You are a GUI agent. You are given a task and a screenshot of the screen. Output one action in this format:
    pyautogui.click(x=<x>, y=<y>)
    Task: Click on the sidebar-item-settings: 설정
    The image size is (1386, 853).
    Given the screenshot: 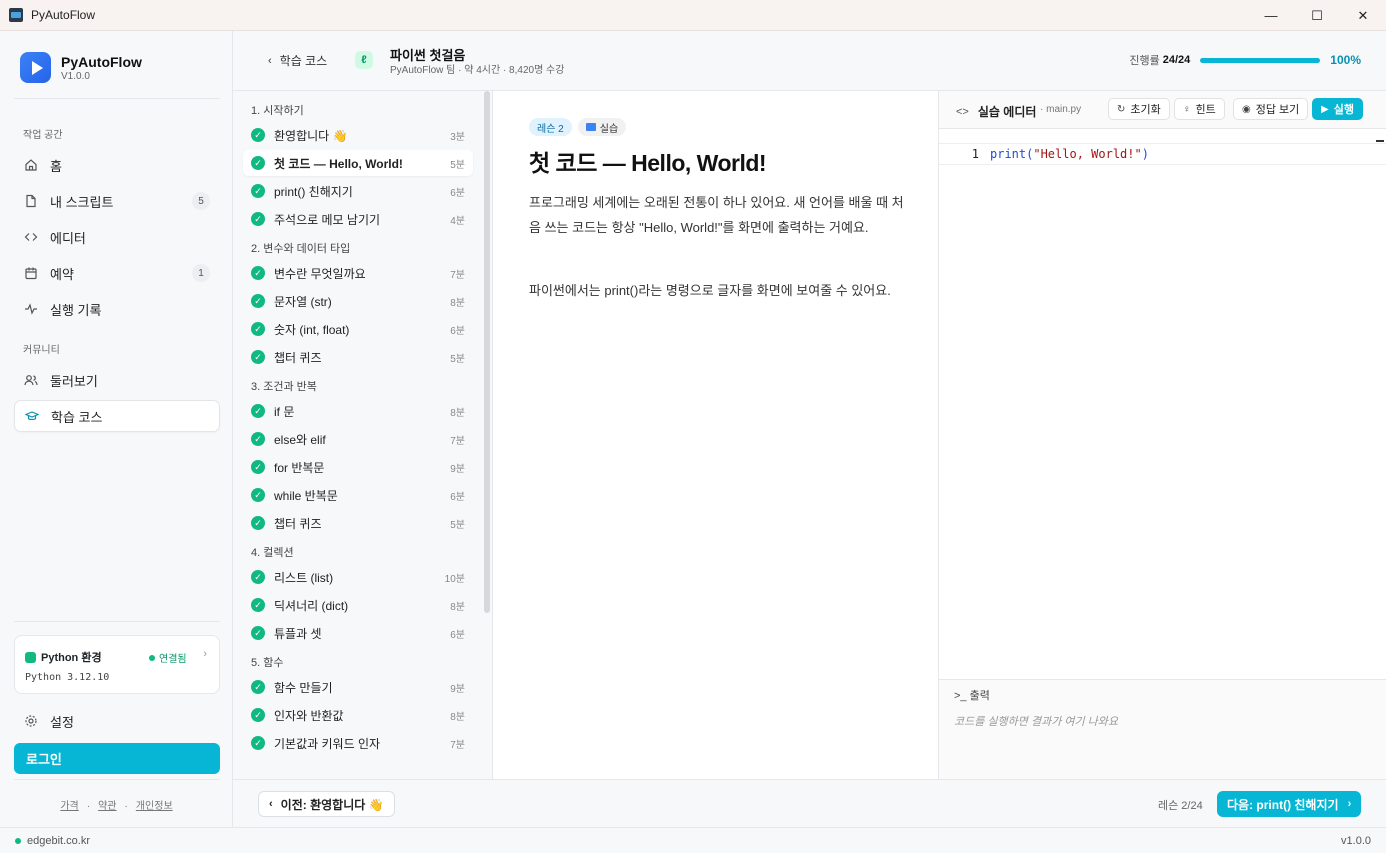 What is the action you would take?
    pyautogui.click(x=117, y=721)
    